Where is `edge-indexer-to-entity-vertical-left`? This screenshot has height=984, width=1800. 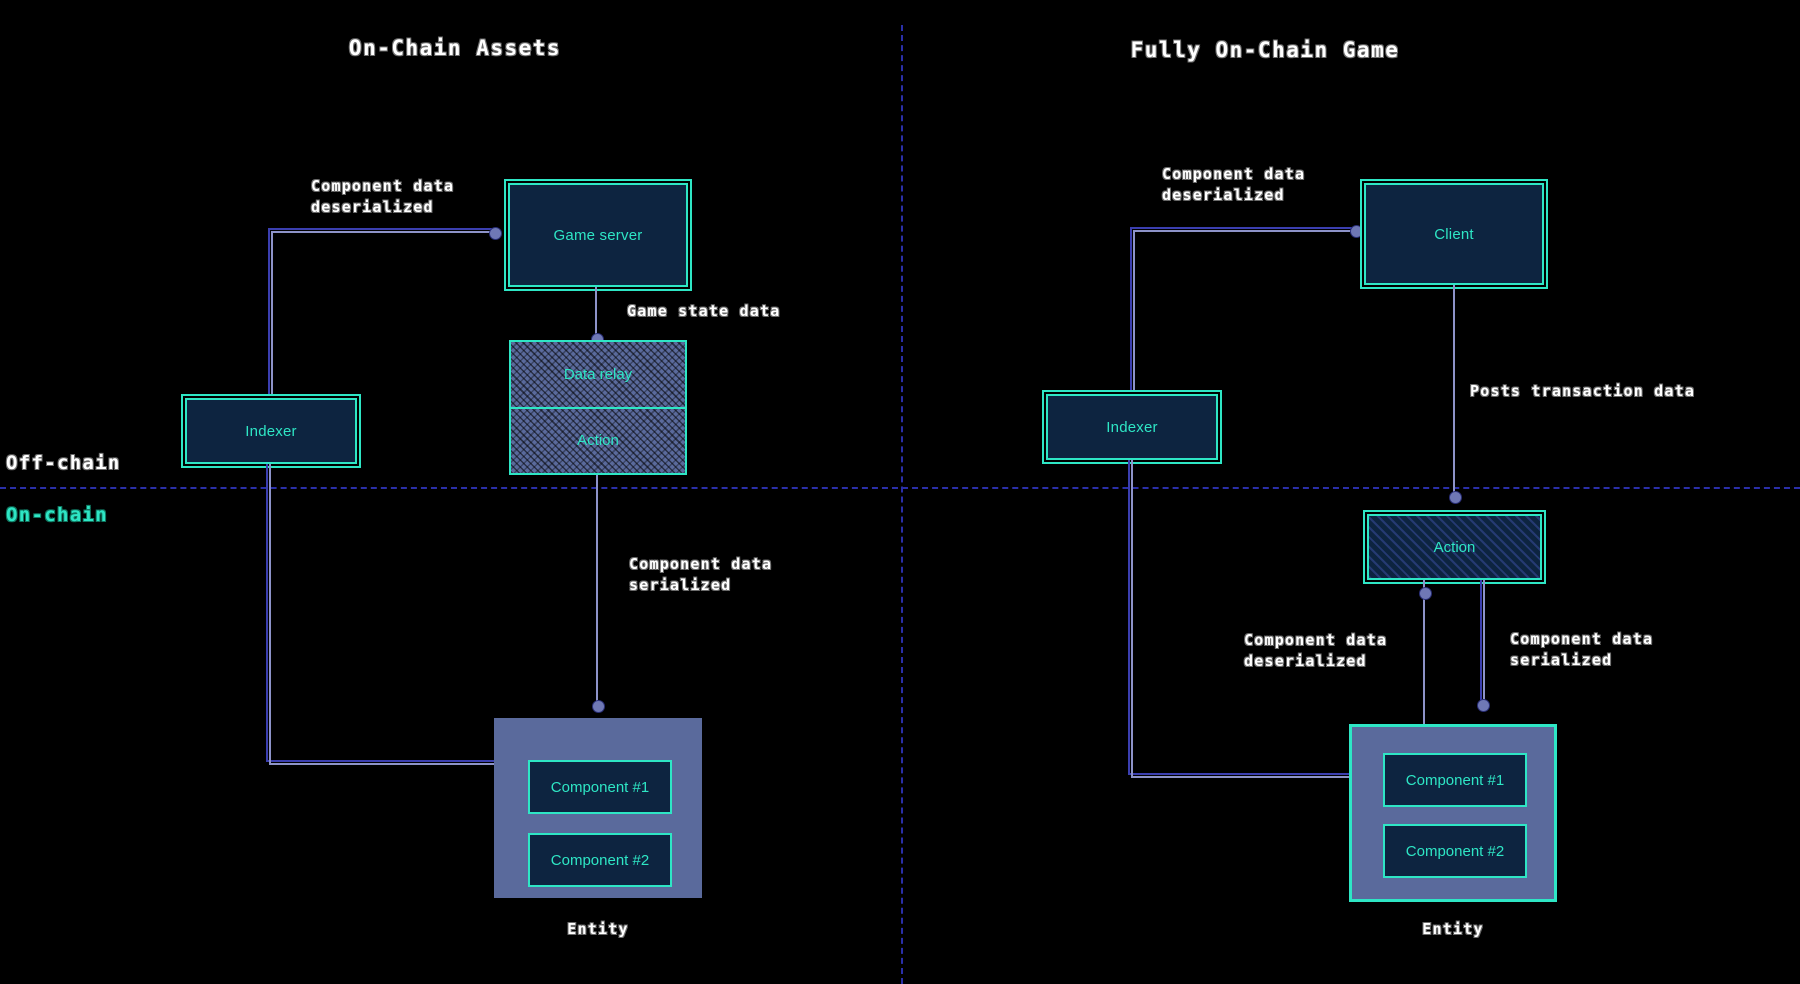 edge-indexer-to-entity-vertical-left is located at coordinates (267, 613).